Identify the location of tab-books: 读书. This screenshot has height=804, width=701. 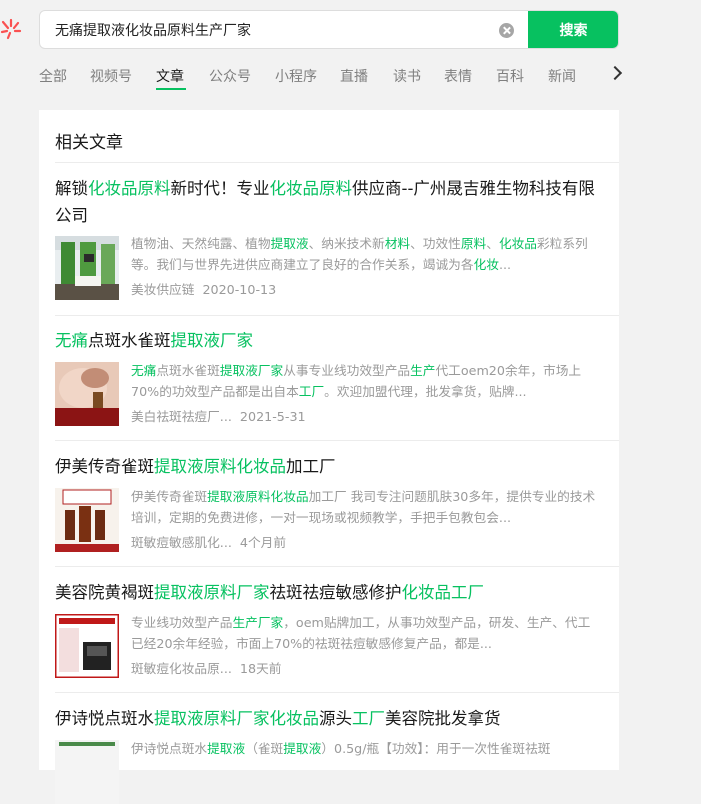
(407, 76).